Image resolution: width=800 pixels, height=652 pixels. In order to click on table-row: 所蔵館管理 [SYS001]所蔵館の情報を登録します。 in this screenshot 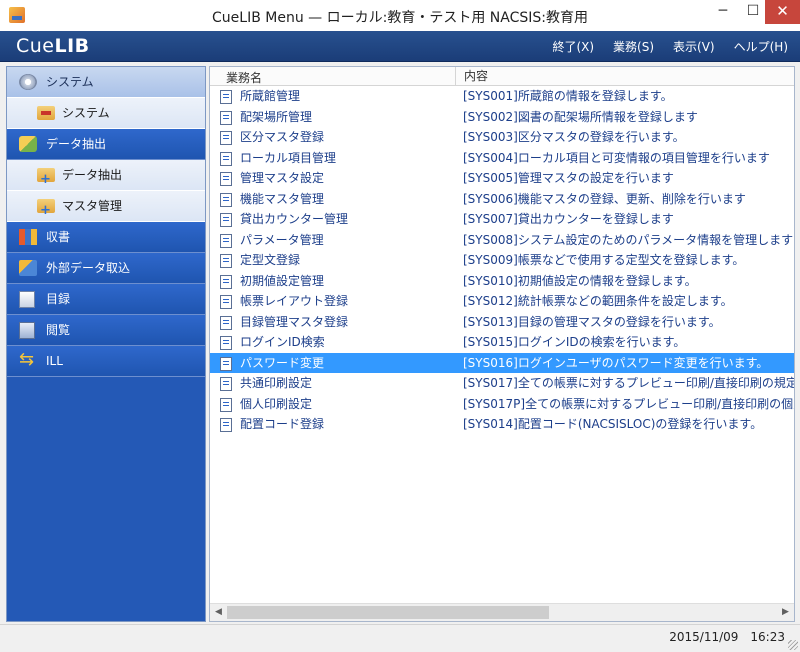, I will do `click(502, 96)`.